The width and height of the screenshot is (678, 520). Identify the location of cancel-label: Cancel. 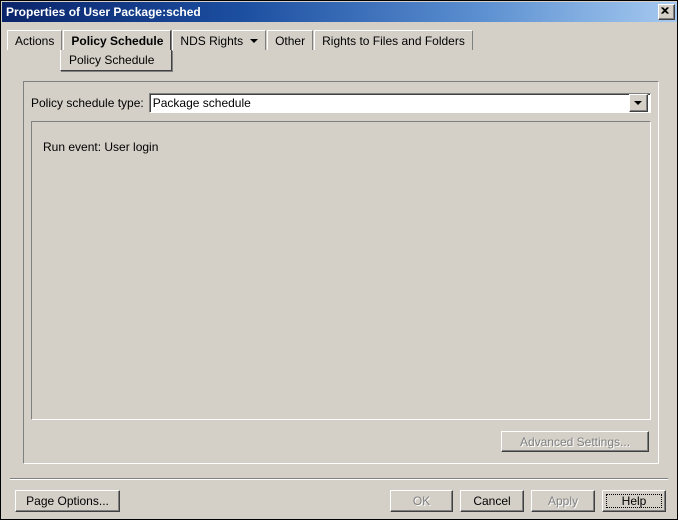
(492, 501).